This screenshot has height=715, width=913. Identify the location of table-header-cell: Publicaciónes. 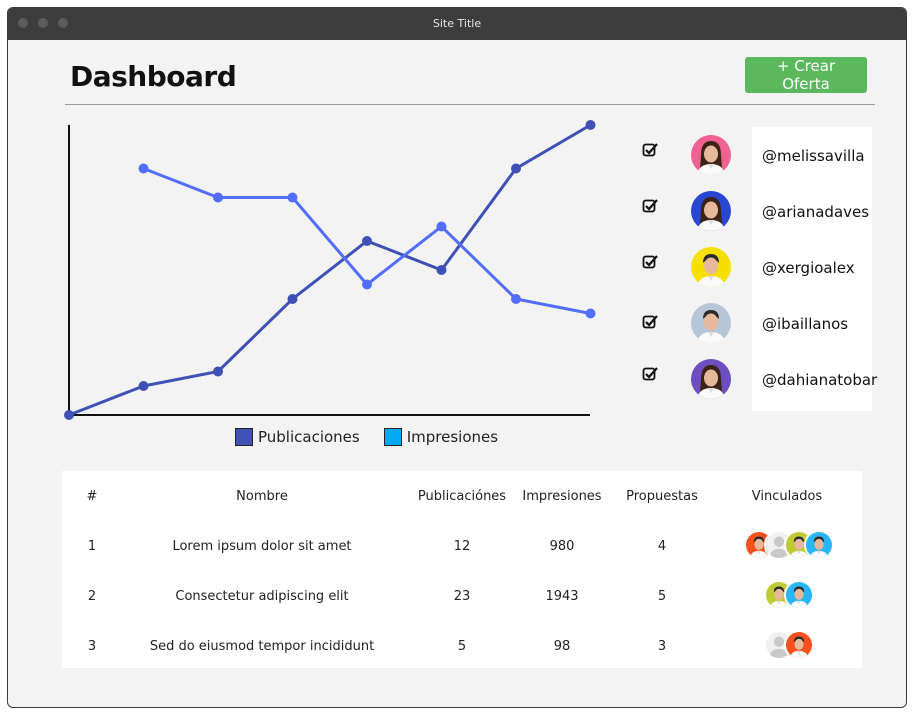
(462, 496).